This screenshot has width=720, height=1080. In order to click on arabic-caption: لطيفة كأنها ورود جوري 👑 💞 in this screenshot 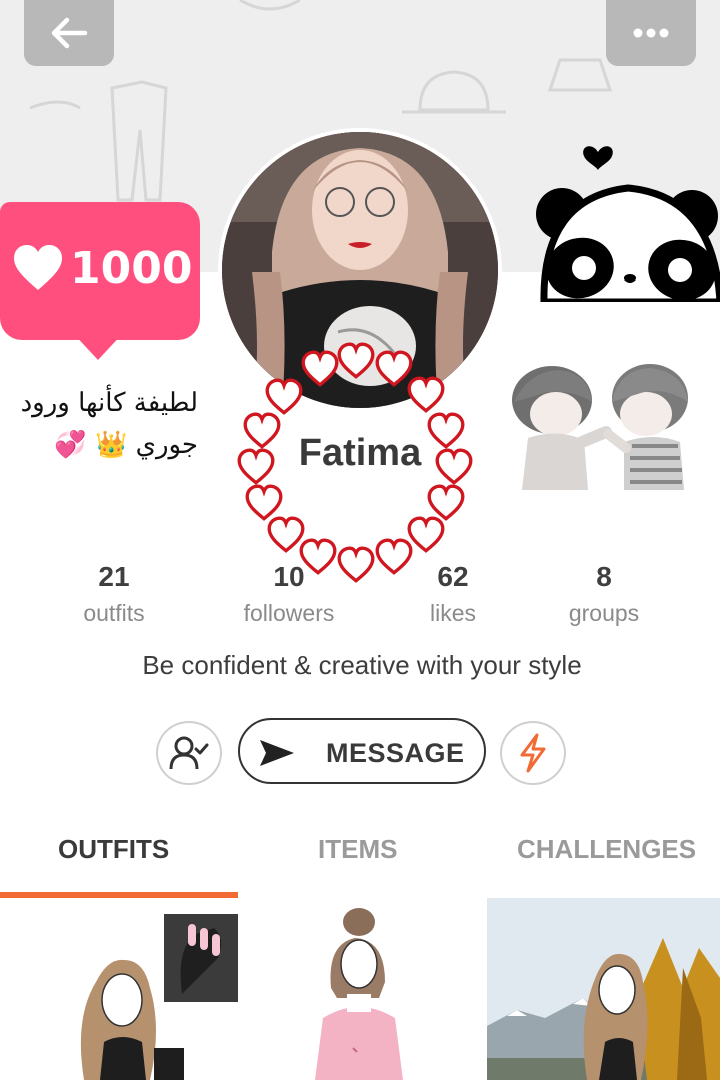, I will do `click(106, 424)`.